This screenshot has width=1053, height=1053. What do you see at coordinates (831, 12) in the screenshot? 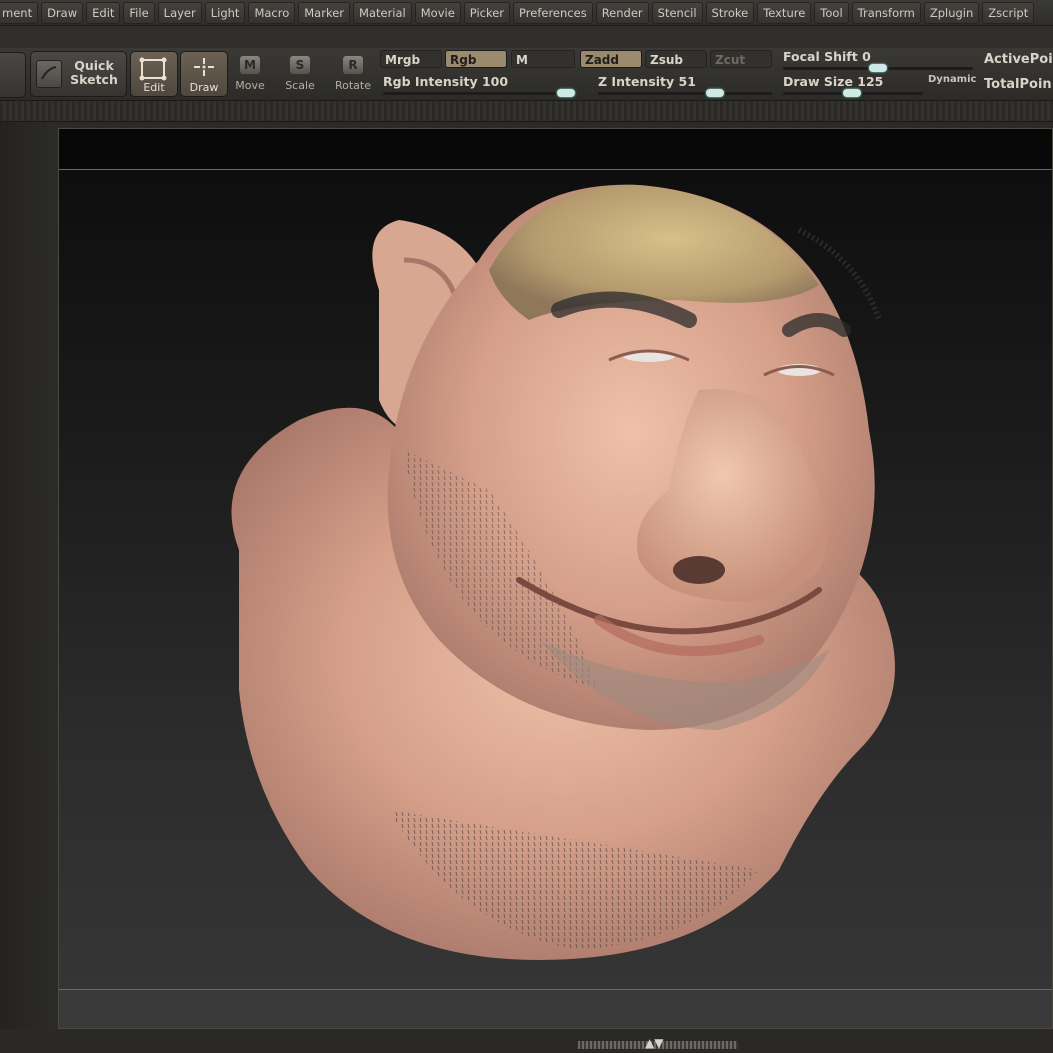
I see `menu-item-tool: Tool` at bounding box center [831, 12].